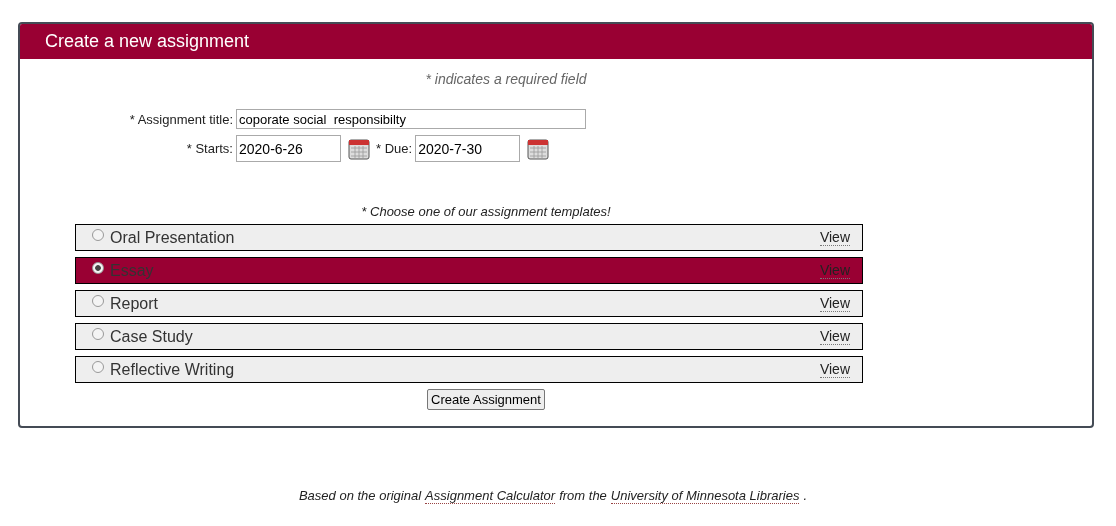 The height and width of the screenshot is (526, 1116). Describe the element at coordinates (173, 369) in the screenshot. I see `template-label: Reflective Writing` at that location.